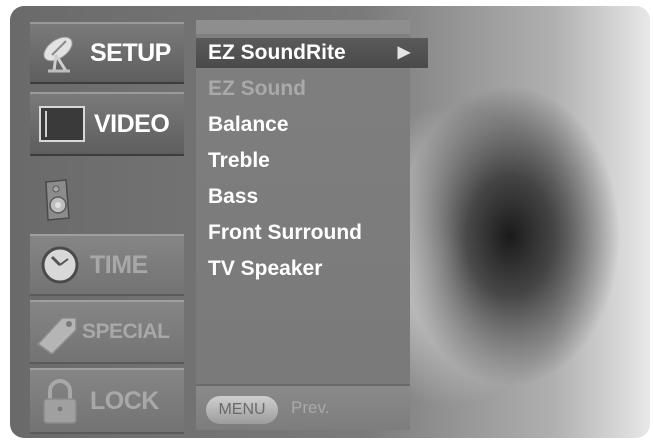 The width and height of the screenshot is (653, 441). What do you see at coordinates (130, 52) in the screenshot?
I see `sidebar-label-setup: SETUP` at bounding box center [130, 52].